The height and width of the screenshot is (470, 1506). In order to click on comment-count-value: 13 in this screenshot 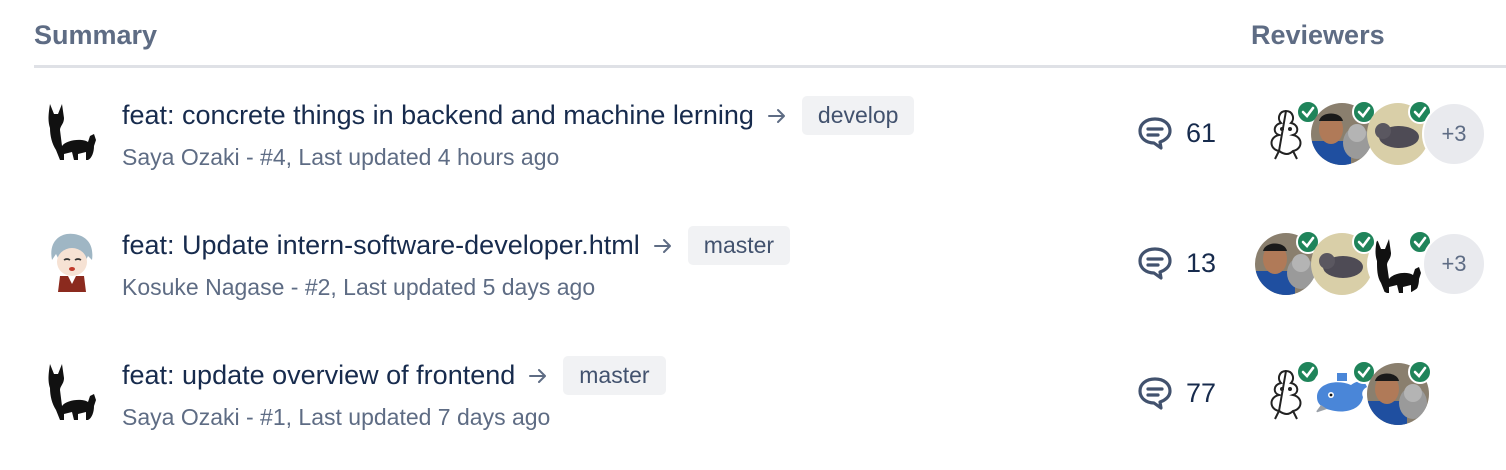, I will do `click(1201, 262)`.